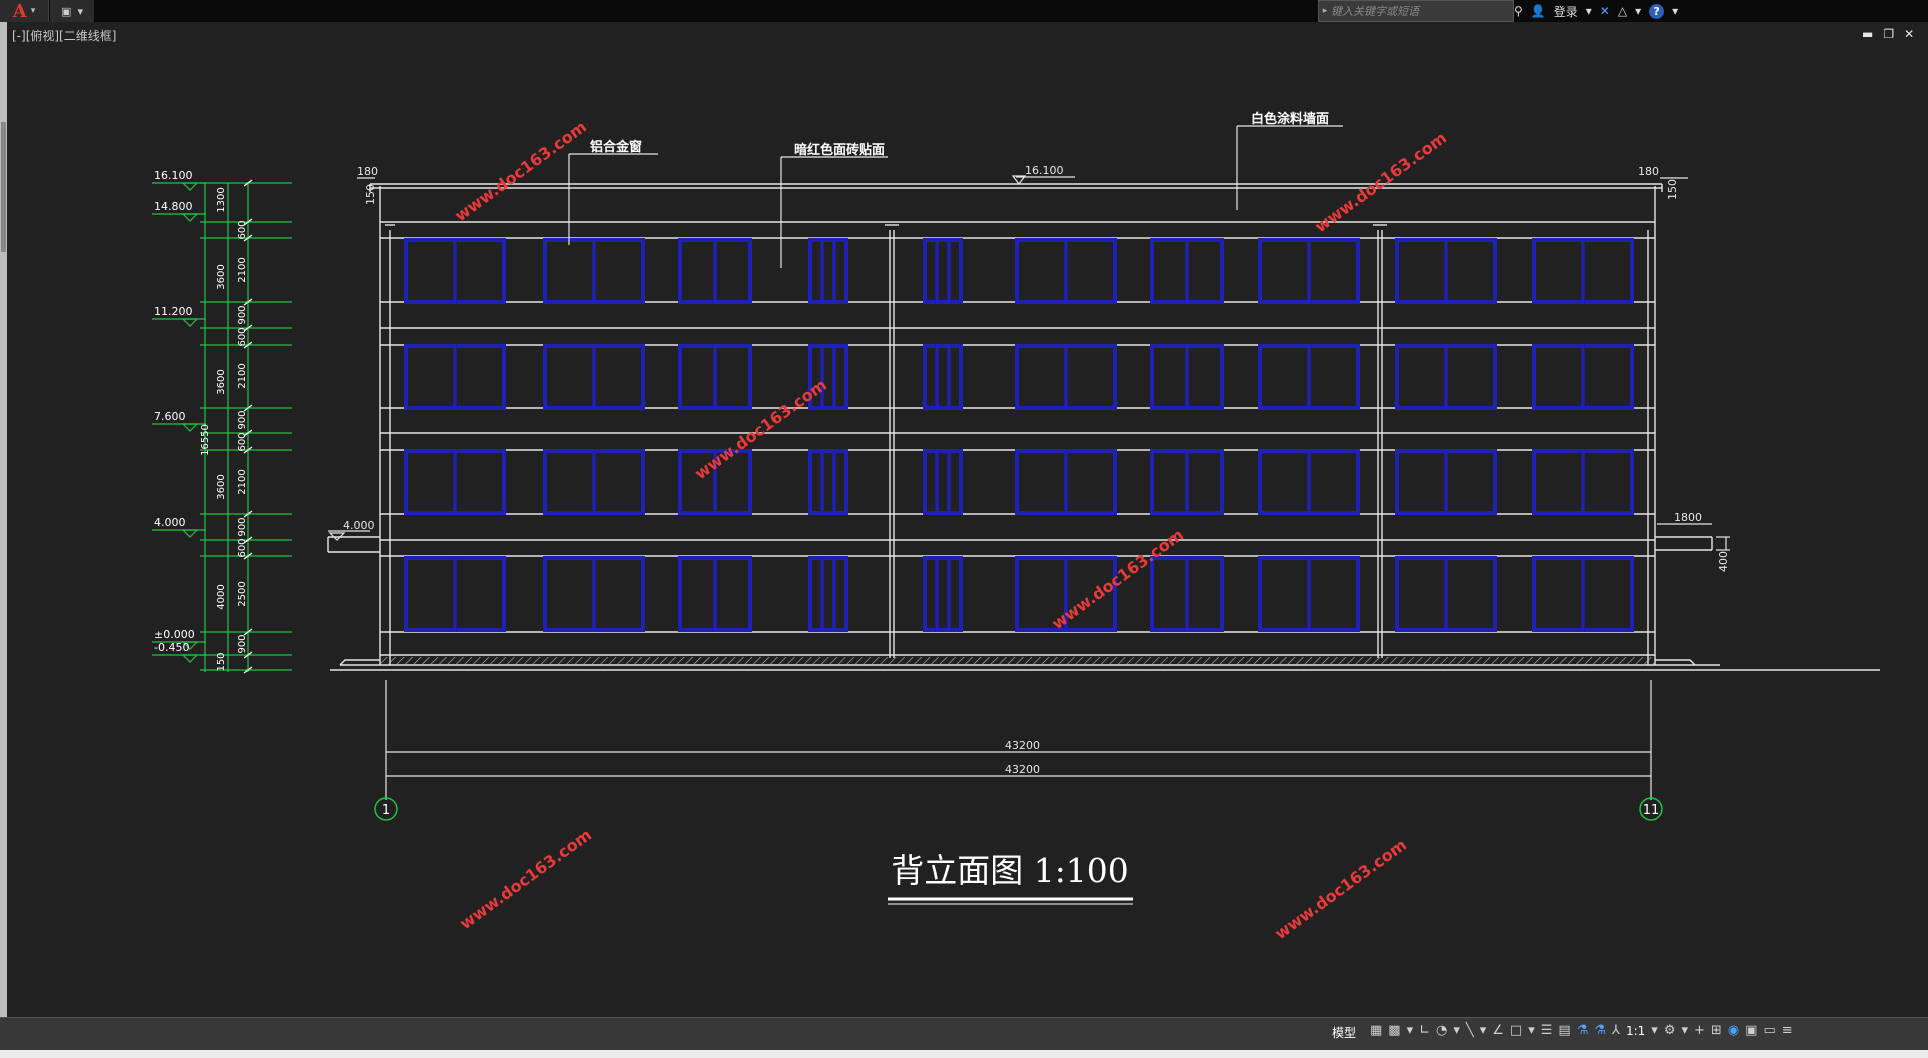  Describe the element at coordinates (1344, 1032) in the screenshot. I see `model-tab: 模型` at that location.